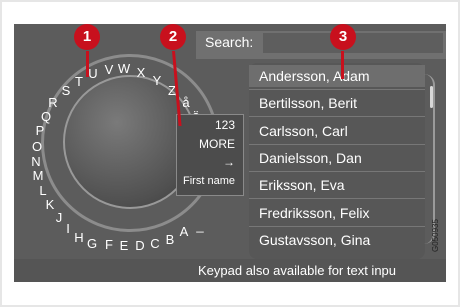 Image resolution: width=460 pixels, height=307 pixels. I want to click on wheel-char: M, so click(38, 175).